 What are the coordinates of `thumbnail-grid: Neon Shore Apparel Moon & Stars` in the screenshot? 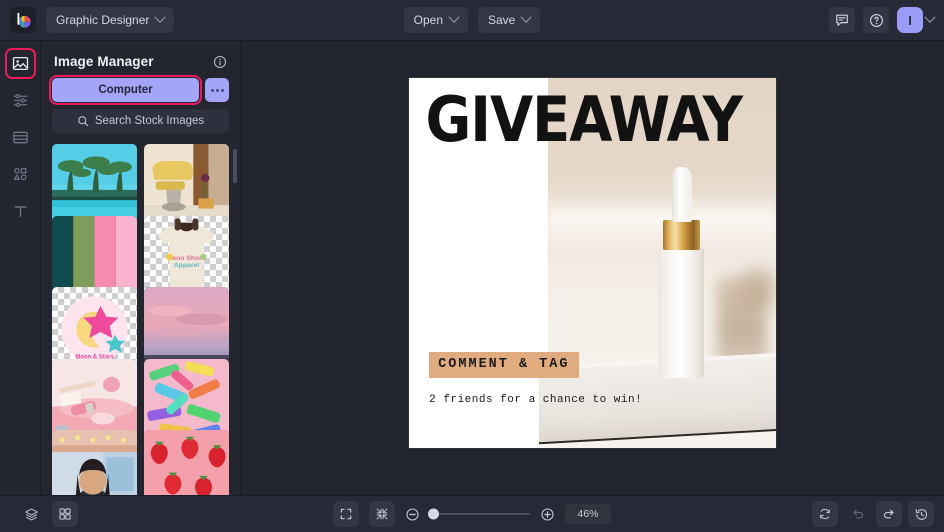 It's located at (140, 319).